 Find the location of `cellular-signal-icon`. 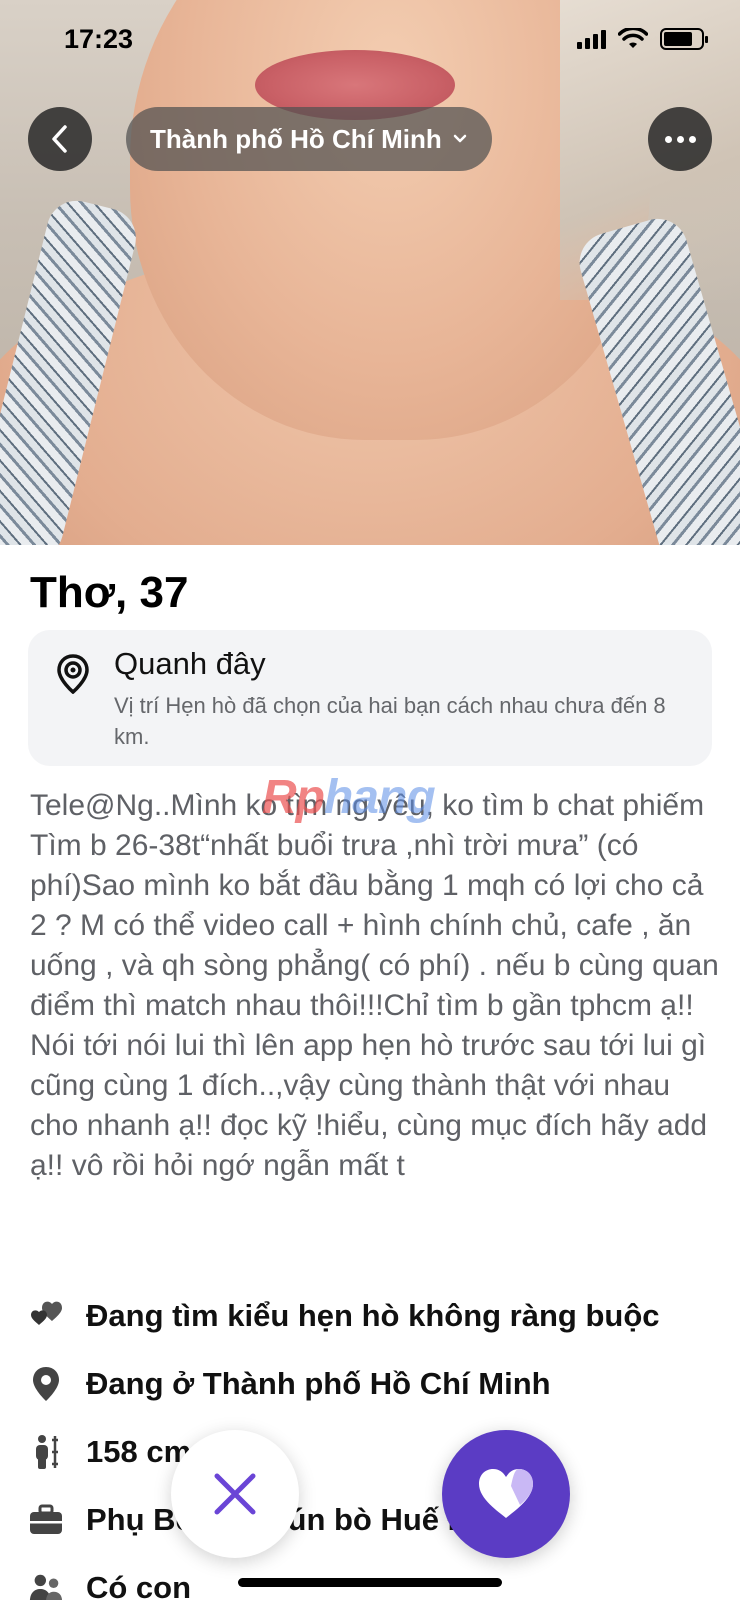

cellular-signal-icon is located at coordinates (591, 39).